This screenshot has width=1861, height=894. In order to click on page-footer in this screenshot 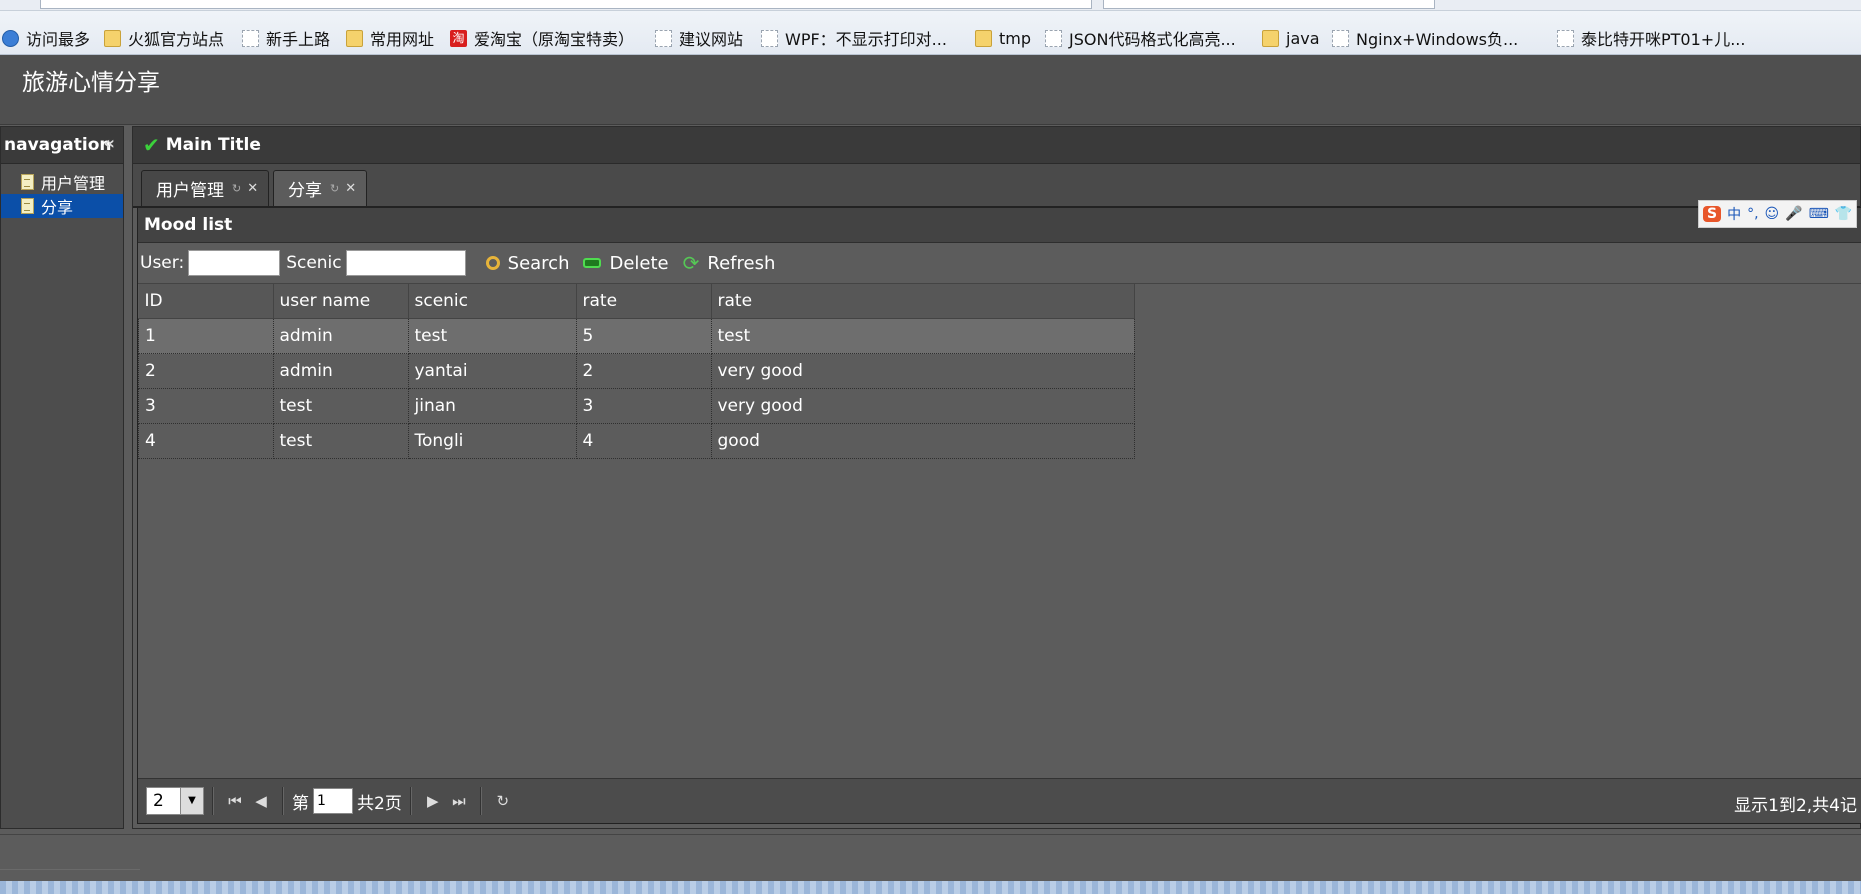, I will do `click(930, 864)`.